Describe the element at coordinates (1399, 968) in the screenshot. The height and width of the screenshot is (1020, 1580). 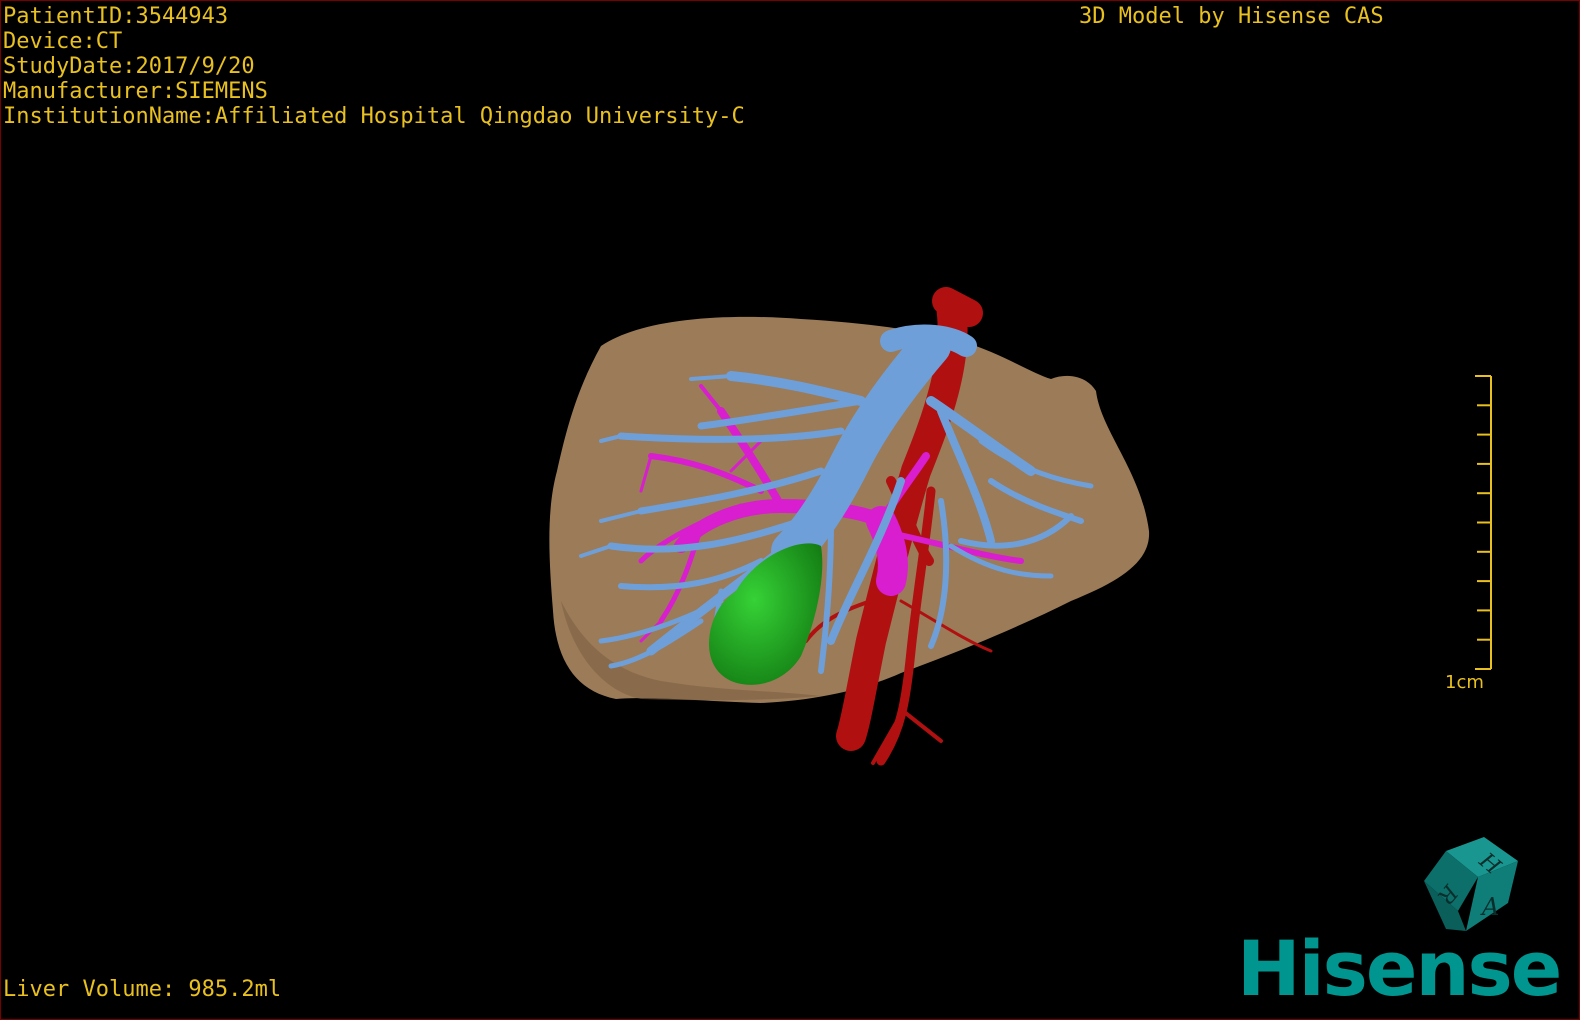
I see `hisense-logo: Hisense` at that location.